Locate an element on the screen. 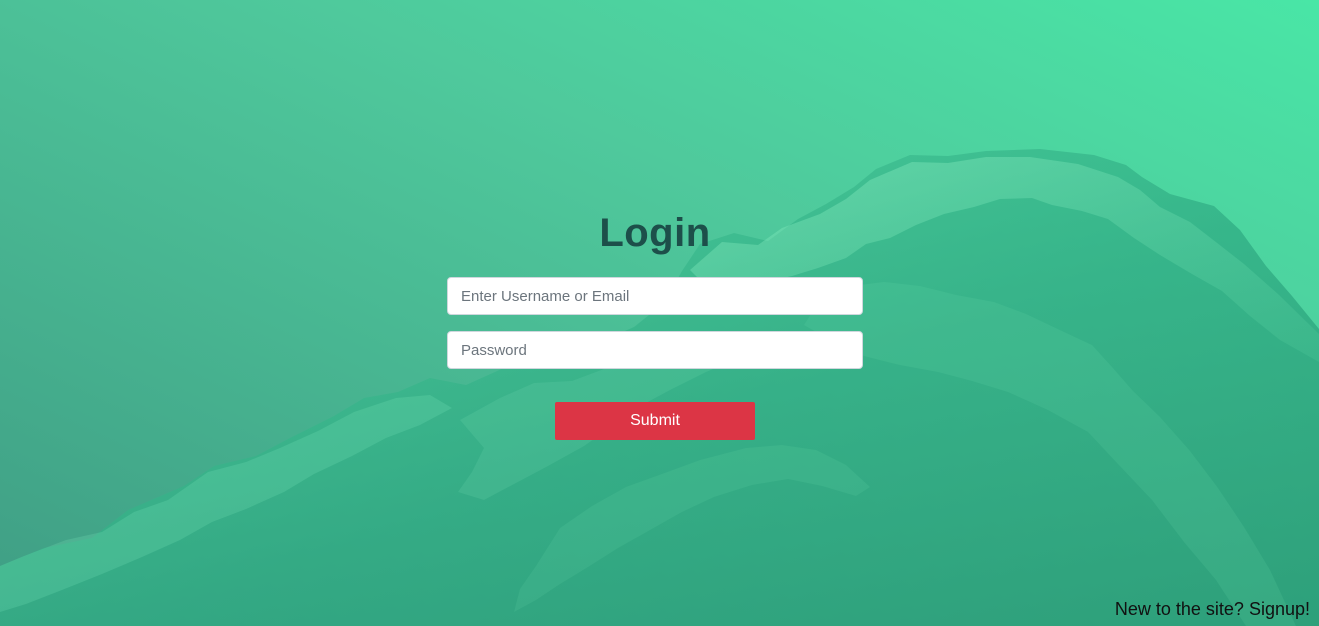 This screenshot has width=1319, height=626. password-input is located at coordinates (655, 350).